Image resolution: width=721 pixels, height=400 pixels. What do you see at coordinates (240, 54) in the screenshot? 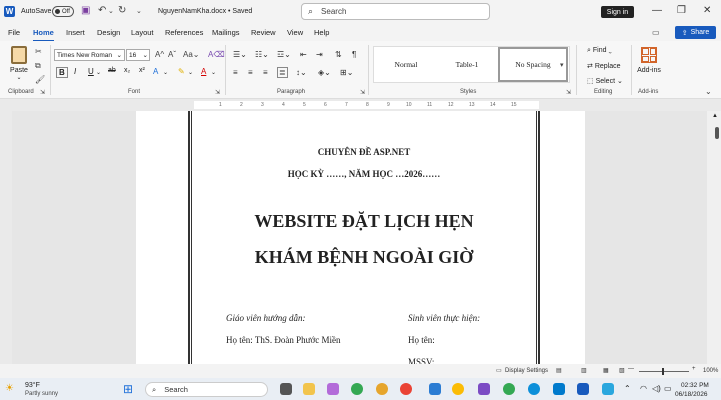
I see `bullets-icon: ☰⌄` at bounding box center [240, 54].